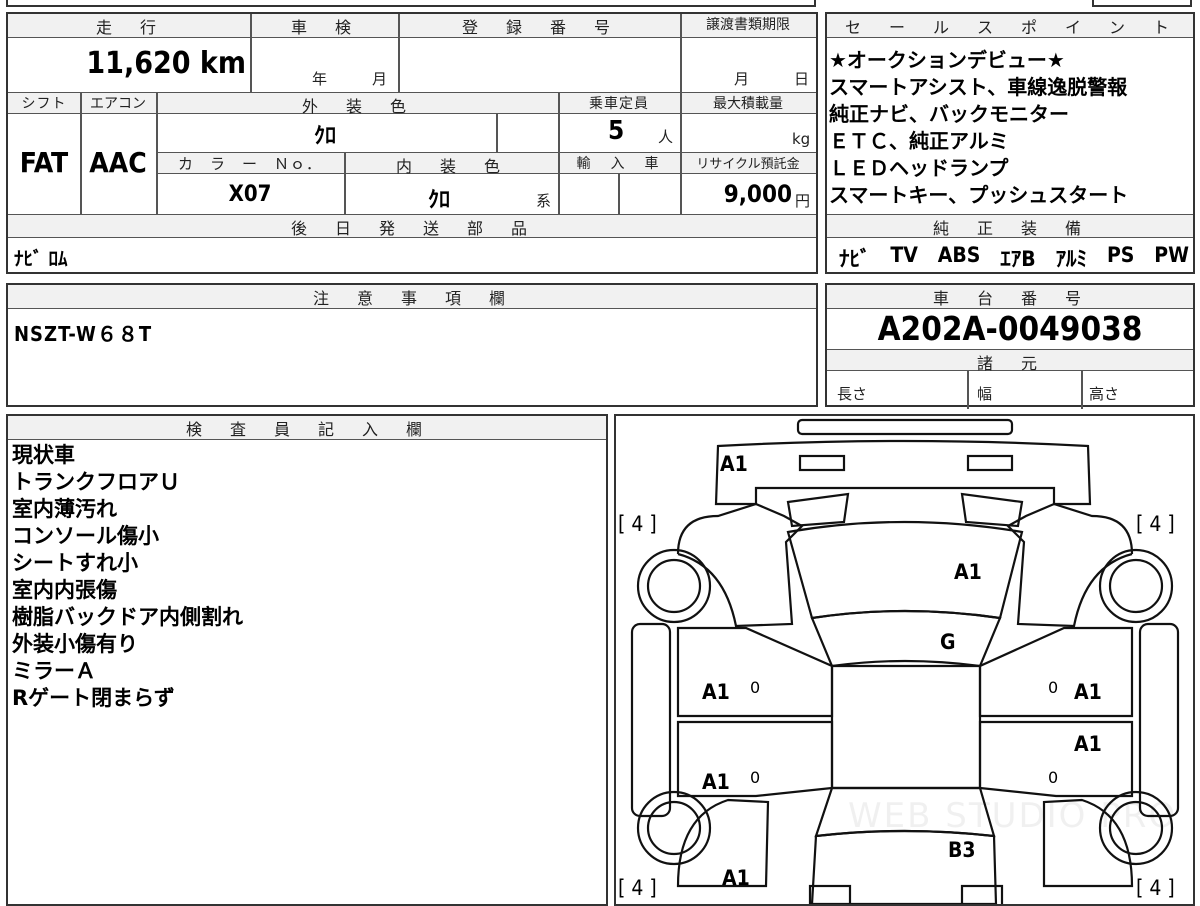  What do you see at coordinates (742, 79) in the screenshot?
I see `transfer-month-unit: 月` at bounding box center [742, 79].